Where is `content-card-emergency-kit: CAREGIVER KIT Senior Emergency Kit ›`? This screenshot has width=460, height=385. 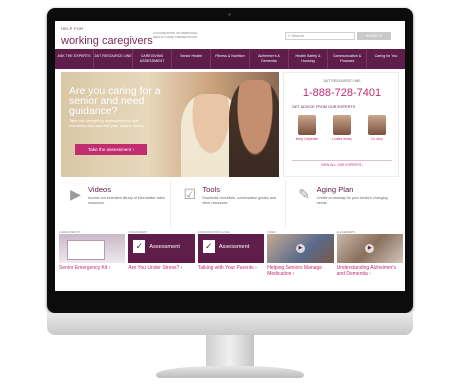
content-card-emergency-kit: CAREGIVER KIT Senior Emergency Kit › is located at coordinates (92, 259).